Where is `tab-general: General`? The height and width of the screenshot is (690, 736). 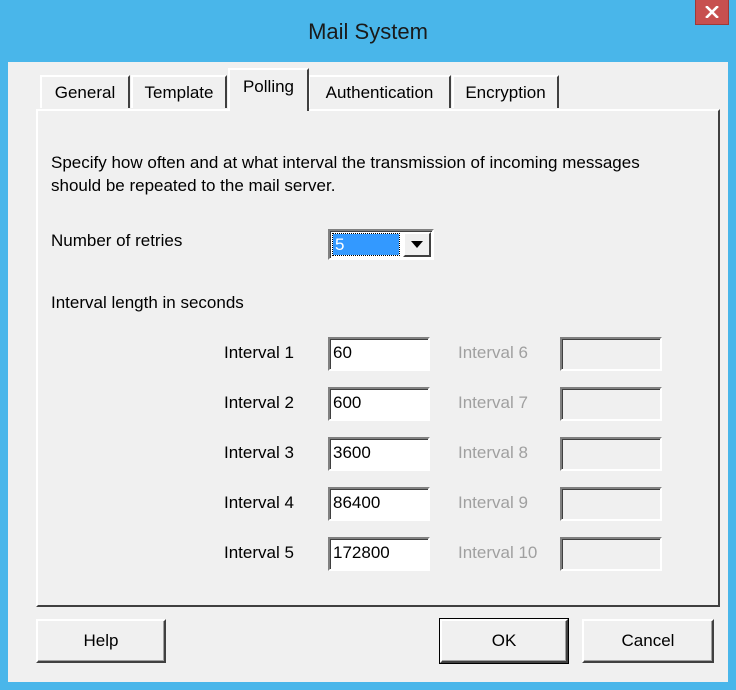 tab-general: General is located at coordinates (85, 91).